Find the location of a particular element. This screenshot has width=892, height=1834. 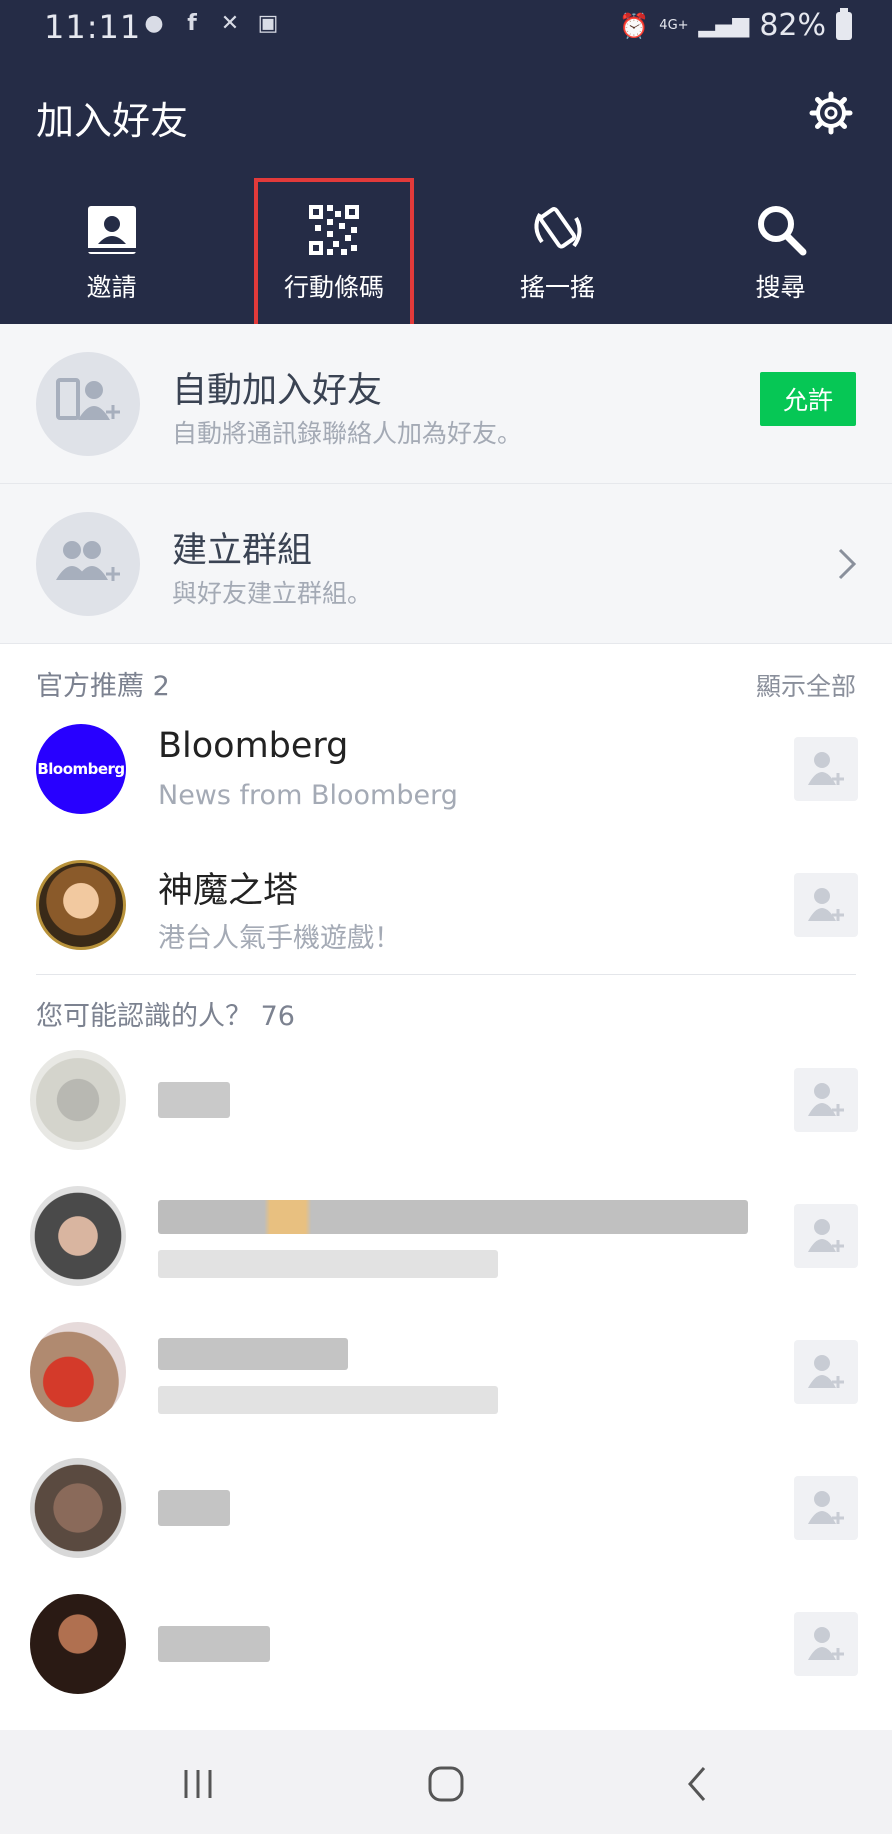

battery-icon is located at coordinates (844, 23).